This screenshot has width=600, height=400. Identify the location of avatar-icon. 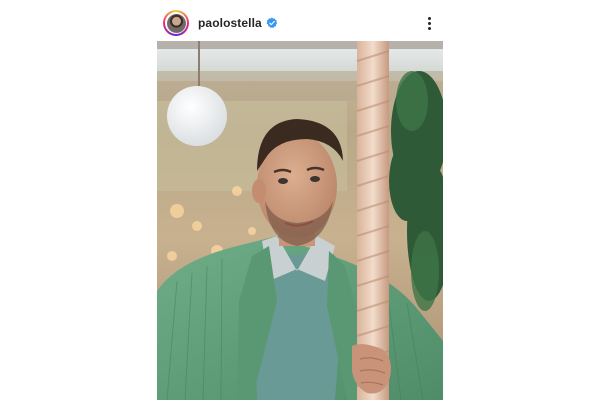
(176, 23).